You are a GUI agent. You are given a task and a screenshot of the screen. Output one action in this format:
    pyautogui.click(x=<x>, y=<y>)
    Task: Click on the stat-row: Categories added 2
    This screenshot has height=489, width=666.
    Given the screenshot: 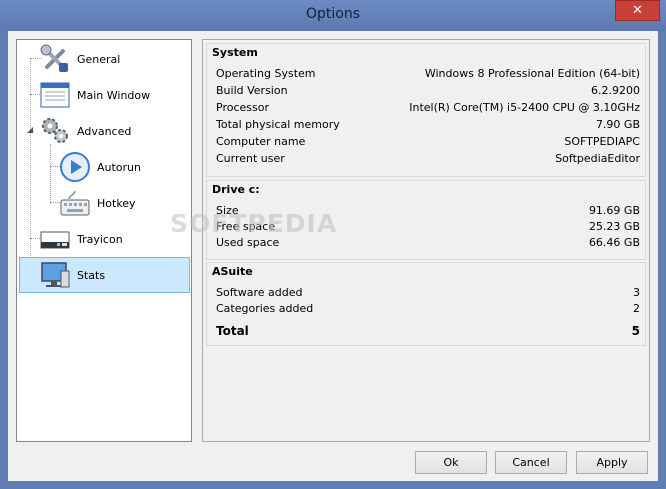 What is the action you would take?
    pyautogui.click(x=428, y=310)
    